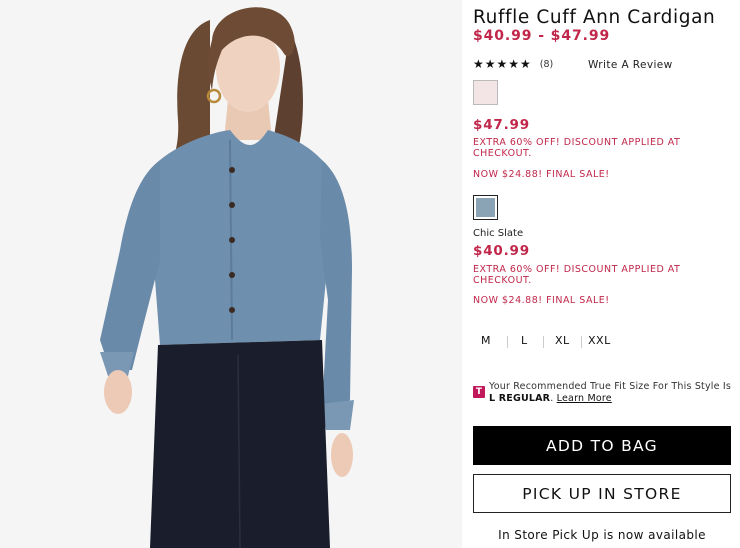 The image size is (740, 548). What do you see at coordinates (520, 398) in the screenshot?
I see `true-fit-size: L REGULAR` at bounding box center [520, 398].